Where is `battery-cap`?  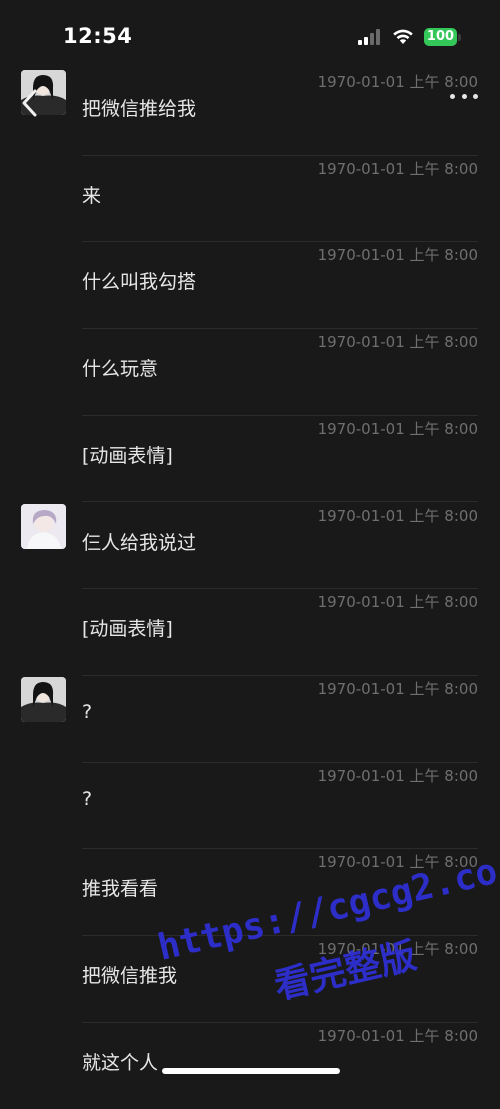
battery-cap is located at coordinates (459, 37).